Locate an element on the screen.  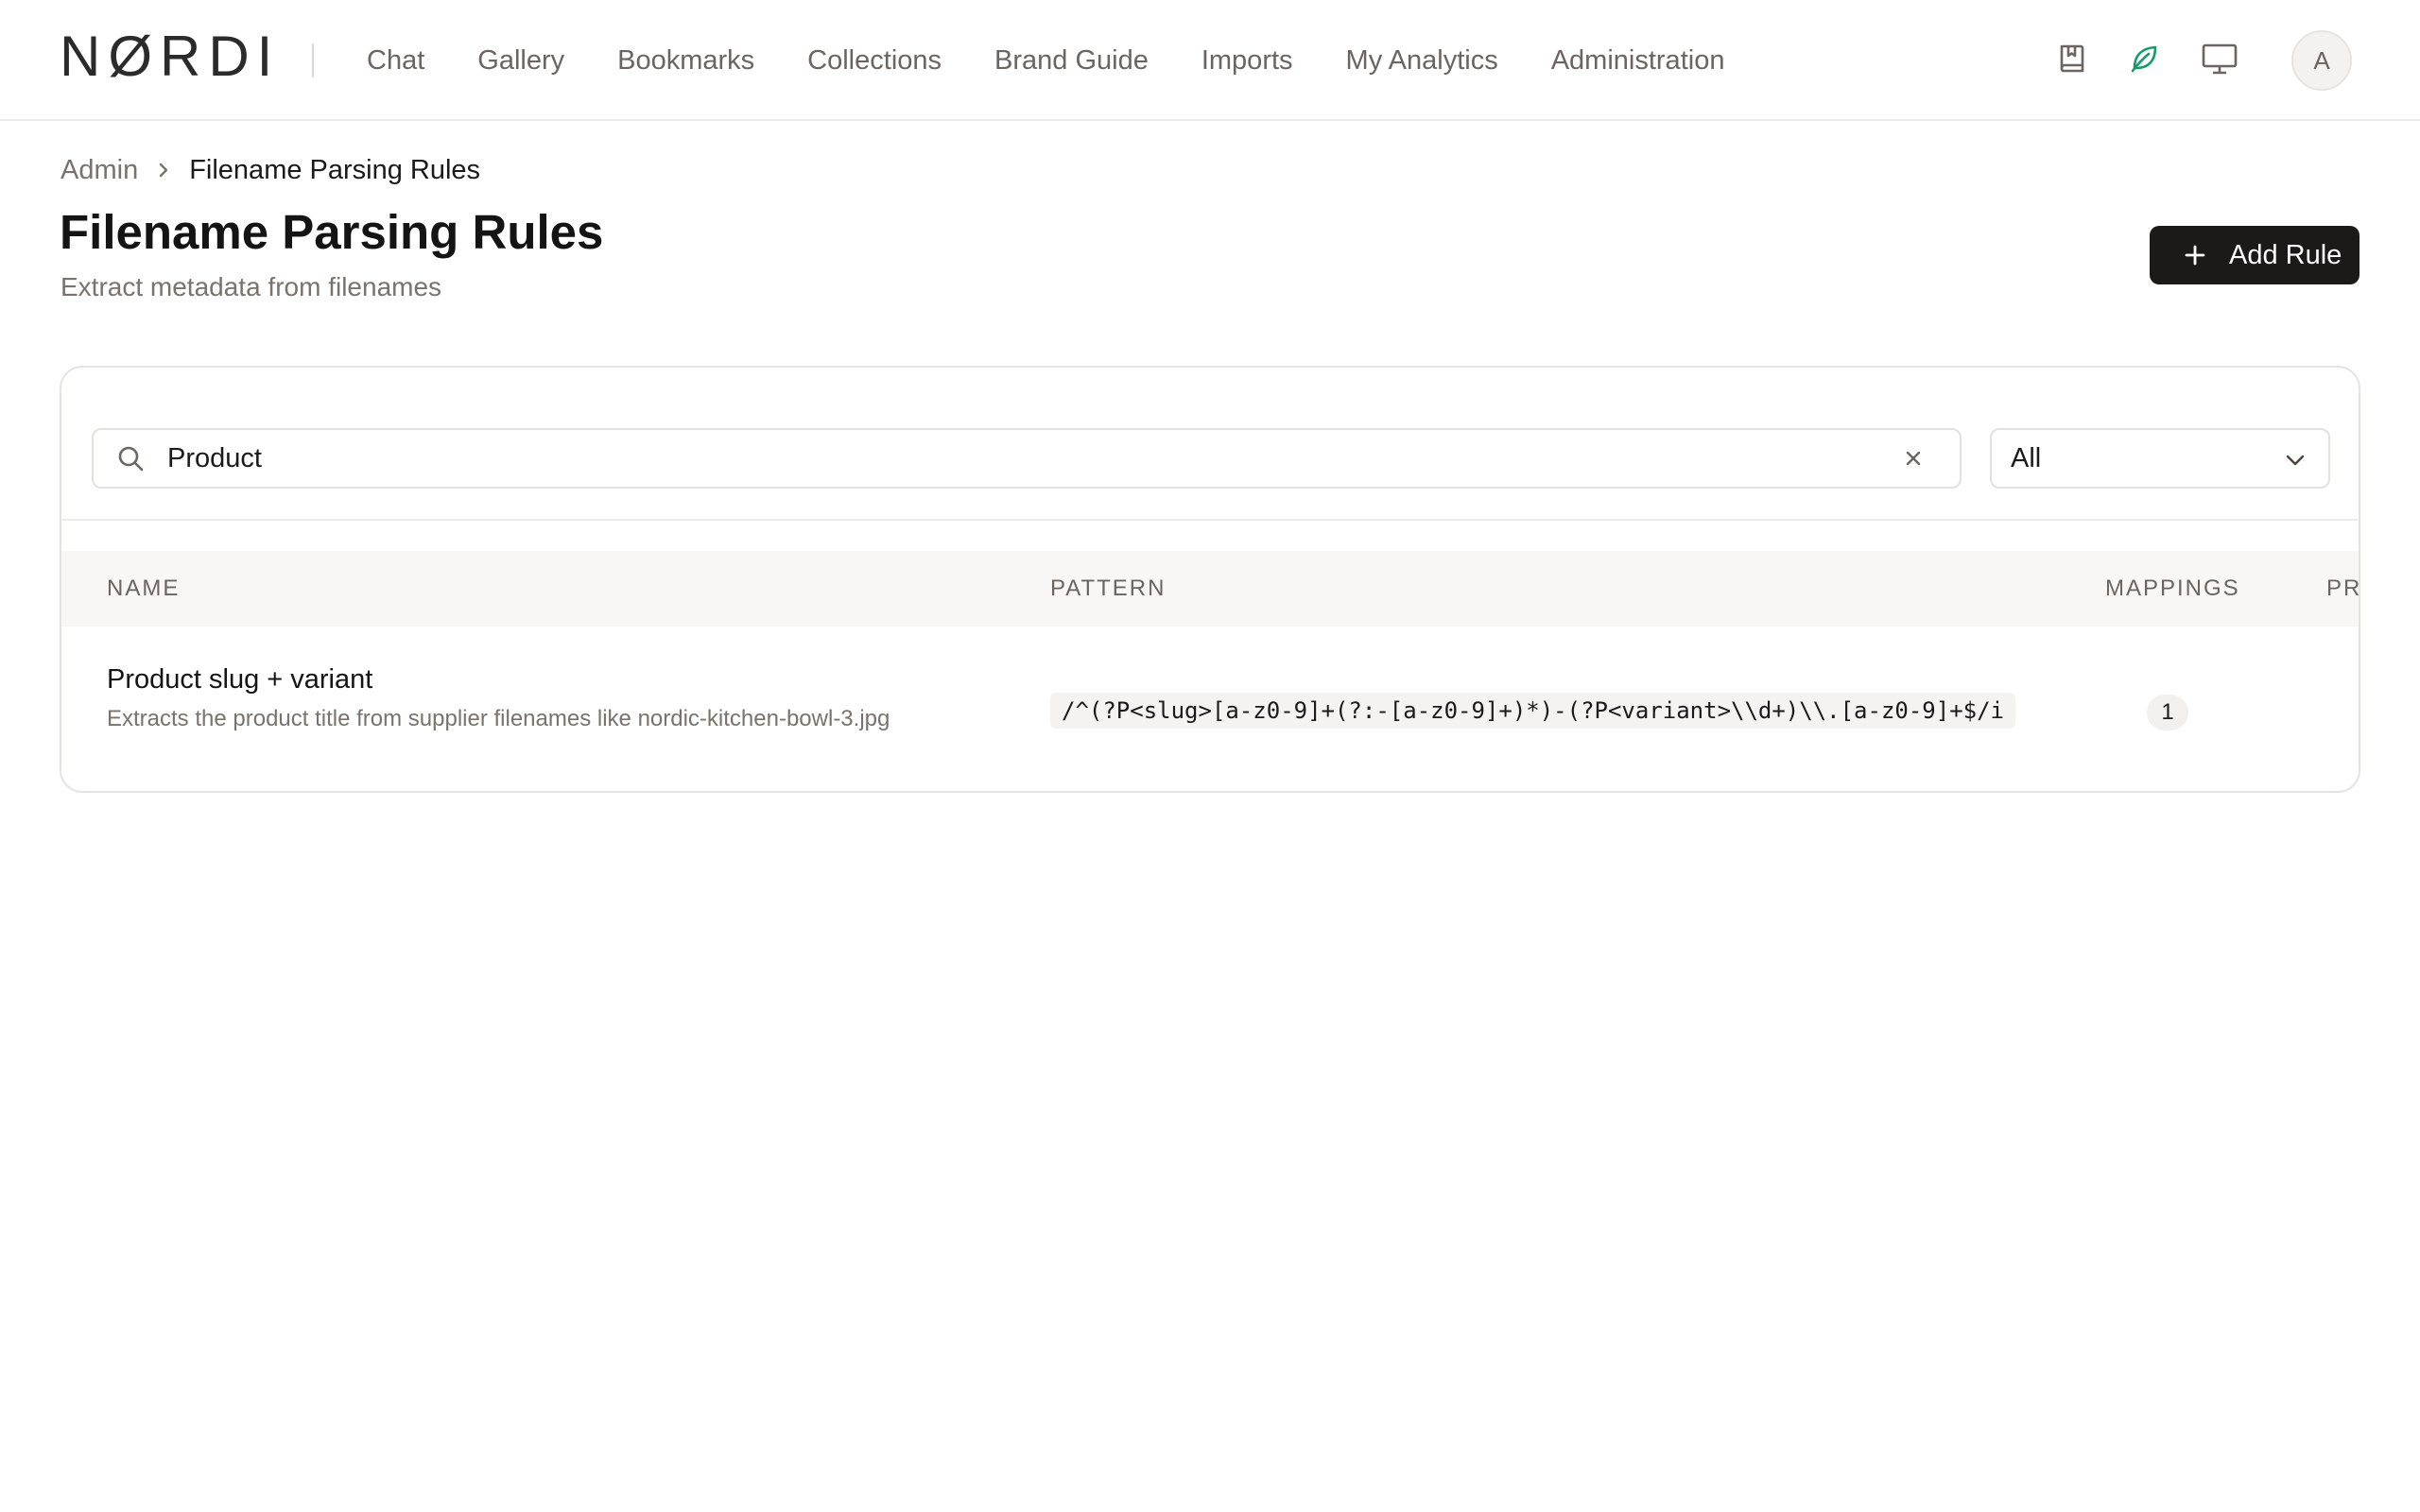
search-input is located at coordinates (1035, 458).